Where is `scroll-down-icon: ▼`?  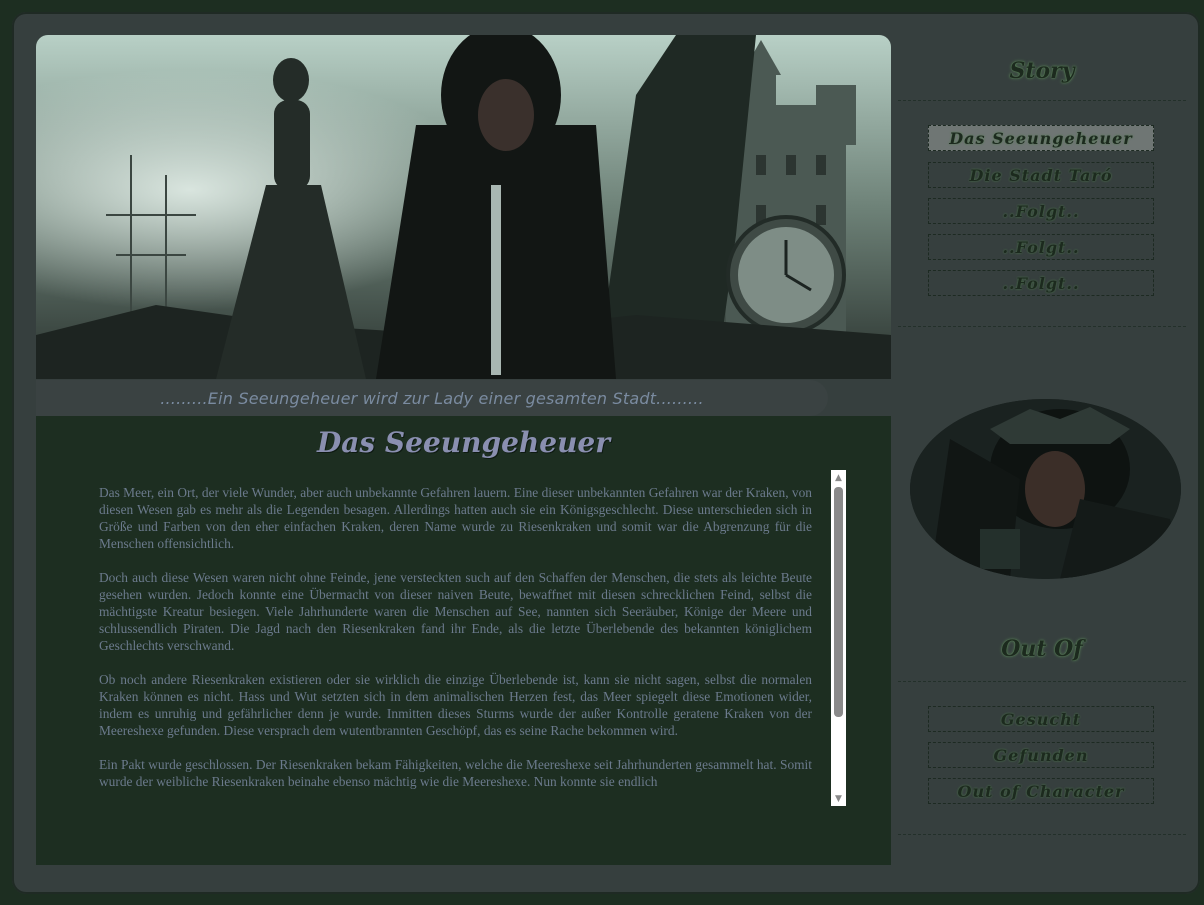 scroll-down-icon: ▼ is located at coordinates (838, 798).